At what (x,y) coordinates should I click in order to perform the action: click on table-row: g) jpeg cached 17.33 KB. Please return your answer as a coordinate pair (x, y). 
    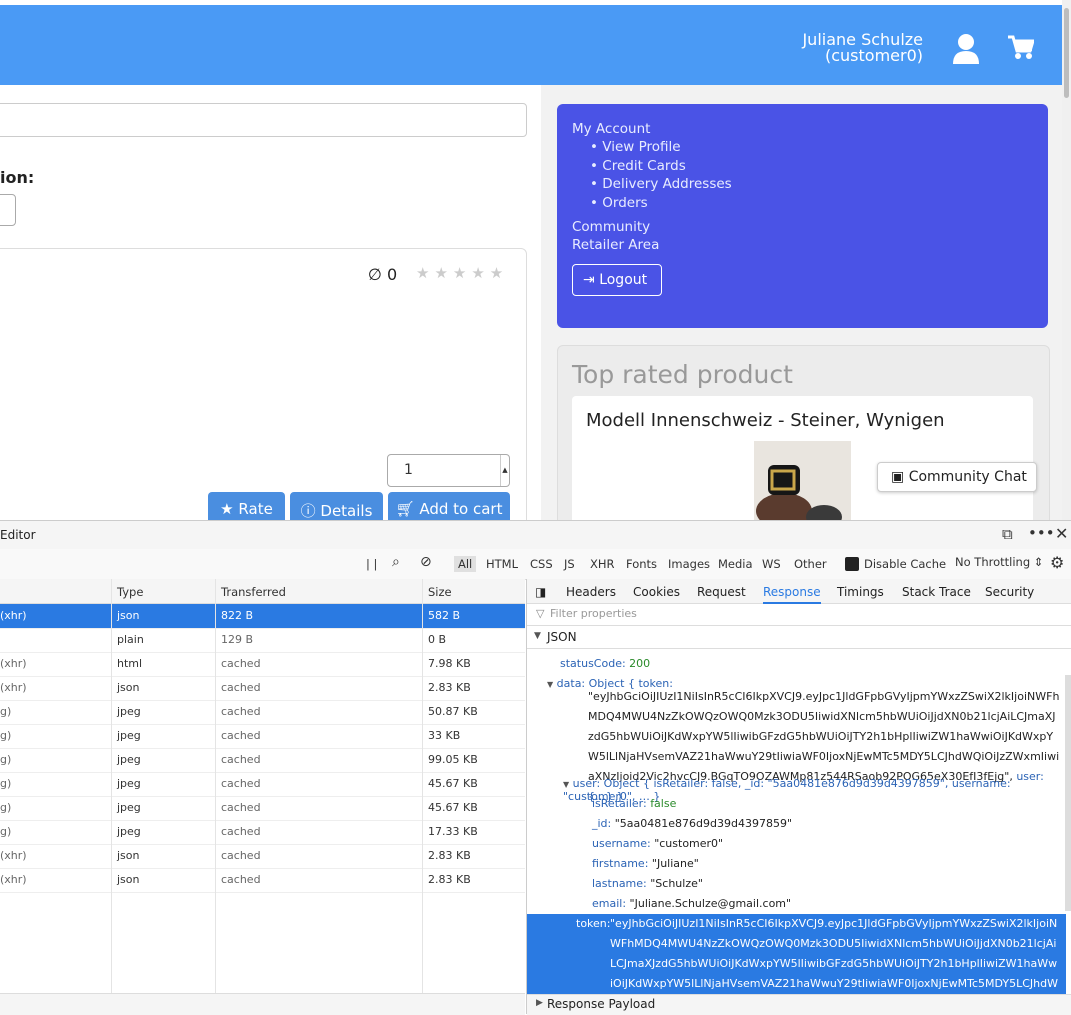
    Looking at the image, I should click on (262, 832).